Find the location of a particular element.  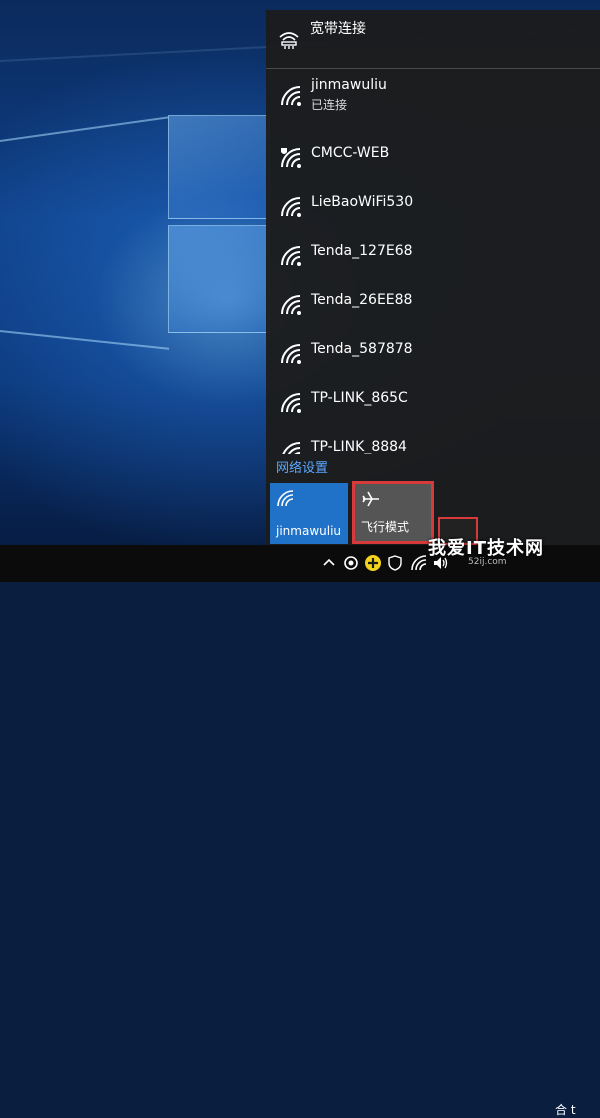

wifi-network-item: LieBaoWiFi530 is located at coordinates (433, 207).